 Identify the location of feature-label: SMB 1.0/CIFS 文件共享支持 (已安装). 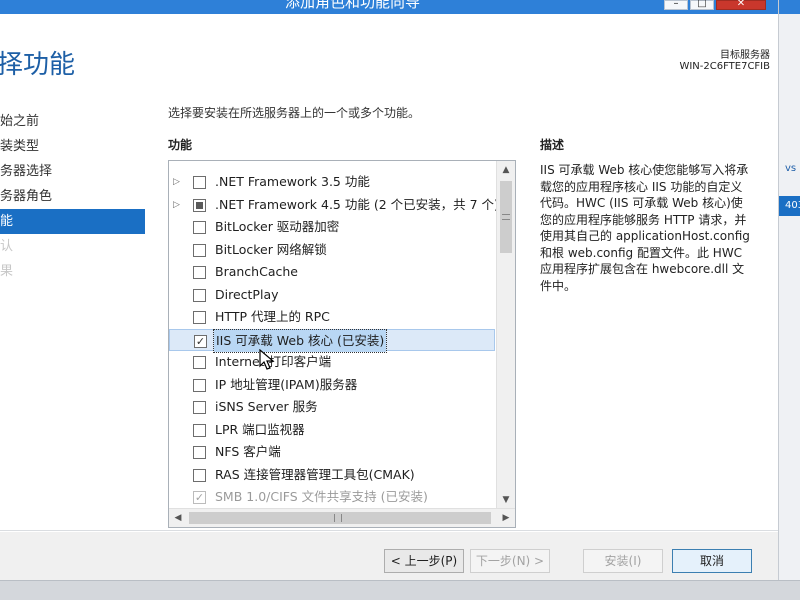
(321, 496).